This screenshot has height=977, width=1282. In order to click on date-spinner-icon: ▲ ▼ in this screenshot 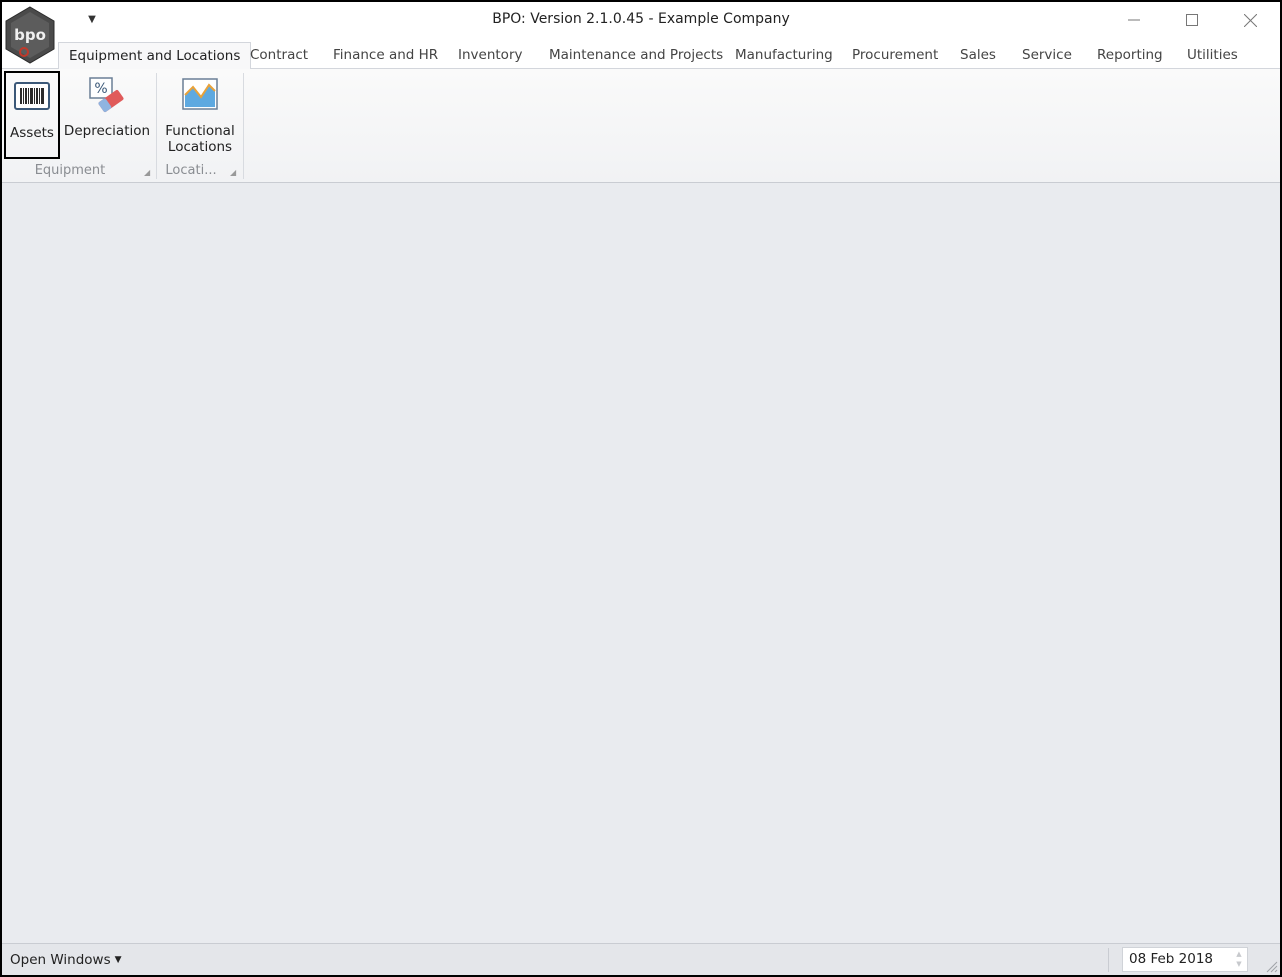, I will do `click(1239, 959)`.